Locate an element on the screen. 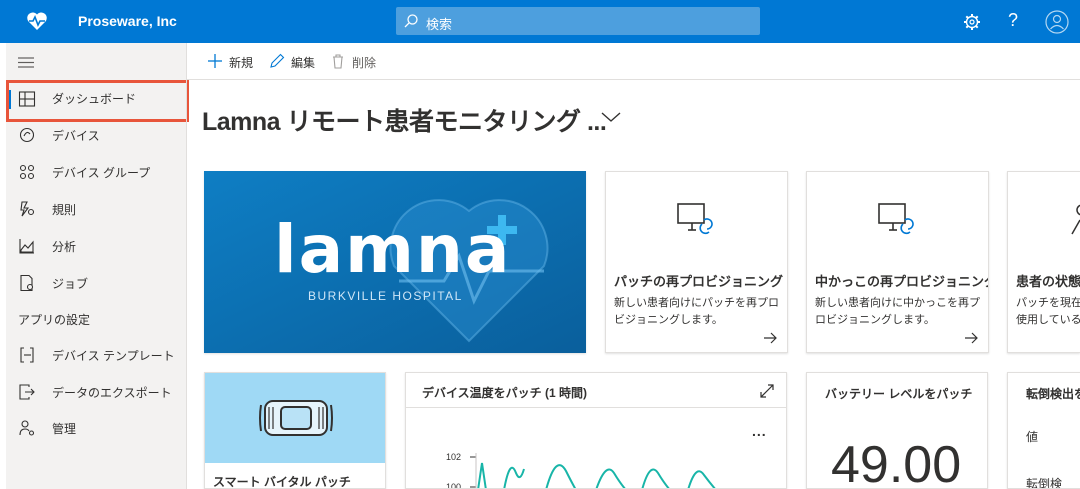 Image resolution: width=1080 pixels, height=489 pixels. table-header-value: 値 is located at coordinates (1032, 437).